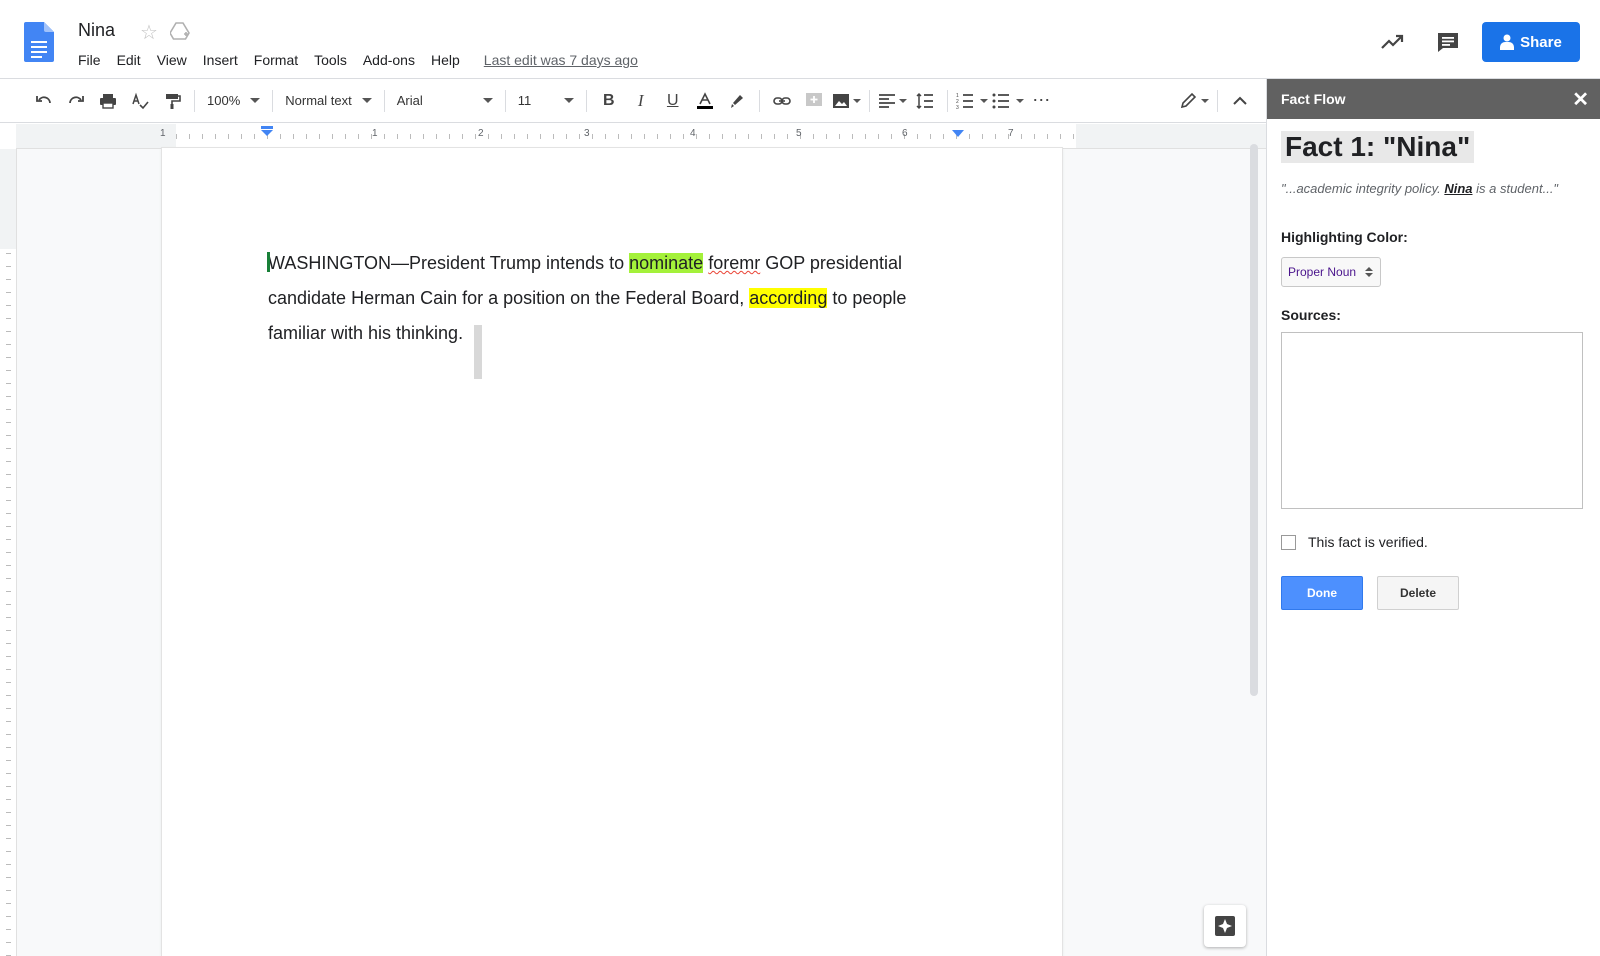 The width and height of the screenshot is (1600, 956). What do you see at coordinates (734, 263) in the screenshot?
I see `misspelled-word: foremr` at bounding box center [734, 263].